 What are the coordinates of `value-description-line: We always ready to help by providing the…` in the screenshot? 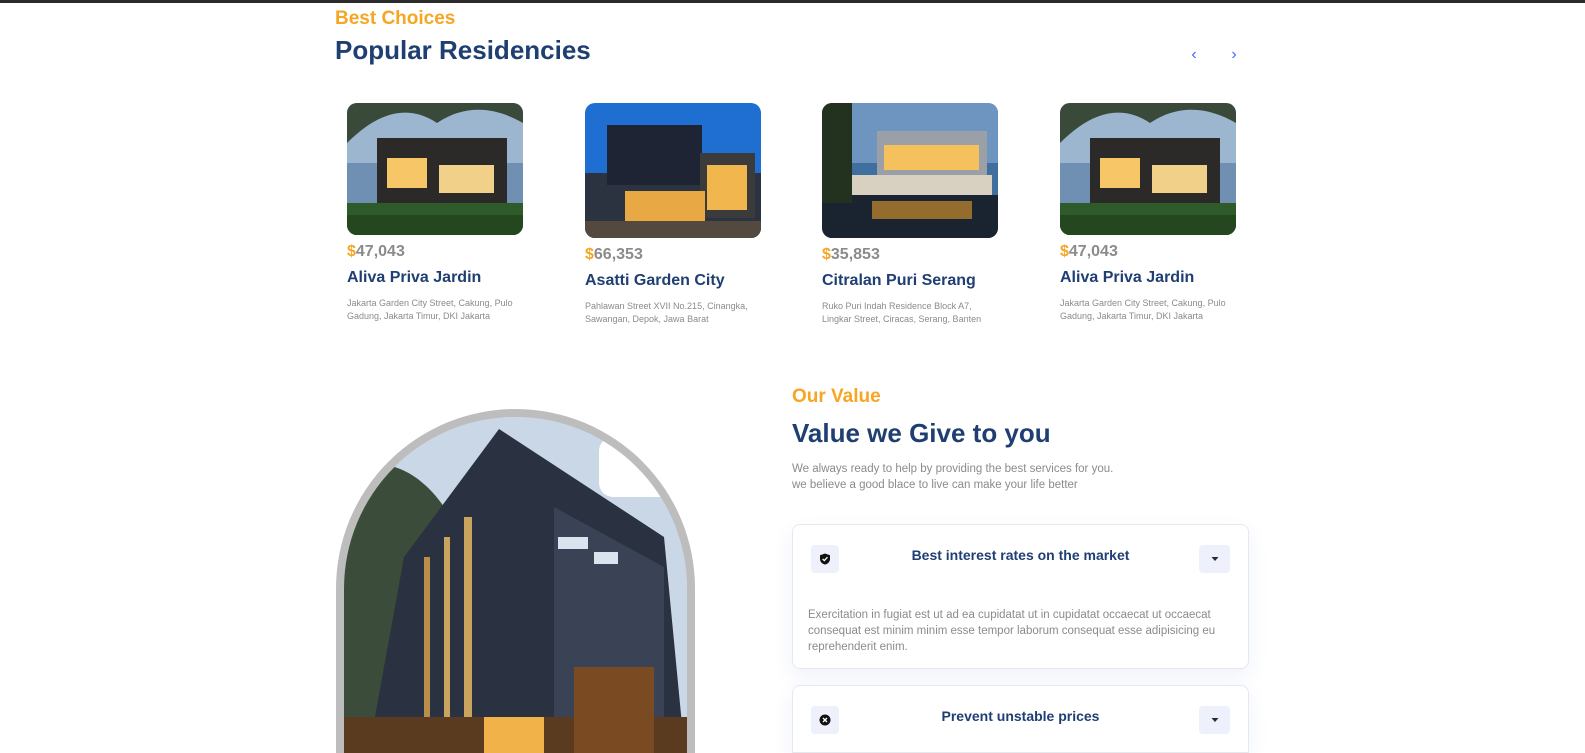 It's located at (953, 469).